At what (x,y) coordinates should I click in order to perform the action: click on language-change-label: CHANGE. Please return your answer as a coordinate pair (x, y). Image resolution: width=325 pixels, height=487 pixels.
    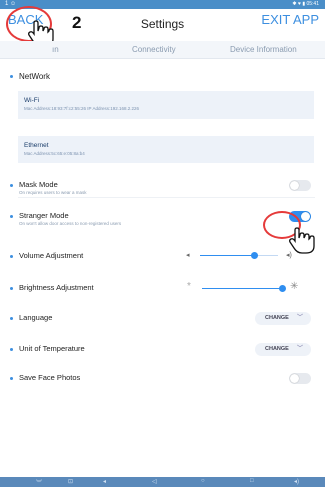
    Looking at the image, I should click on (277, 318).